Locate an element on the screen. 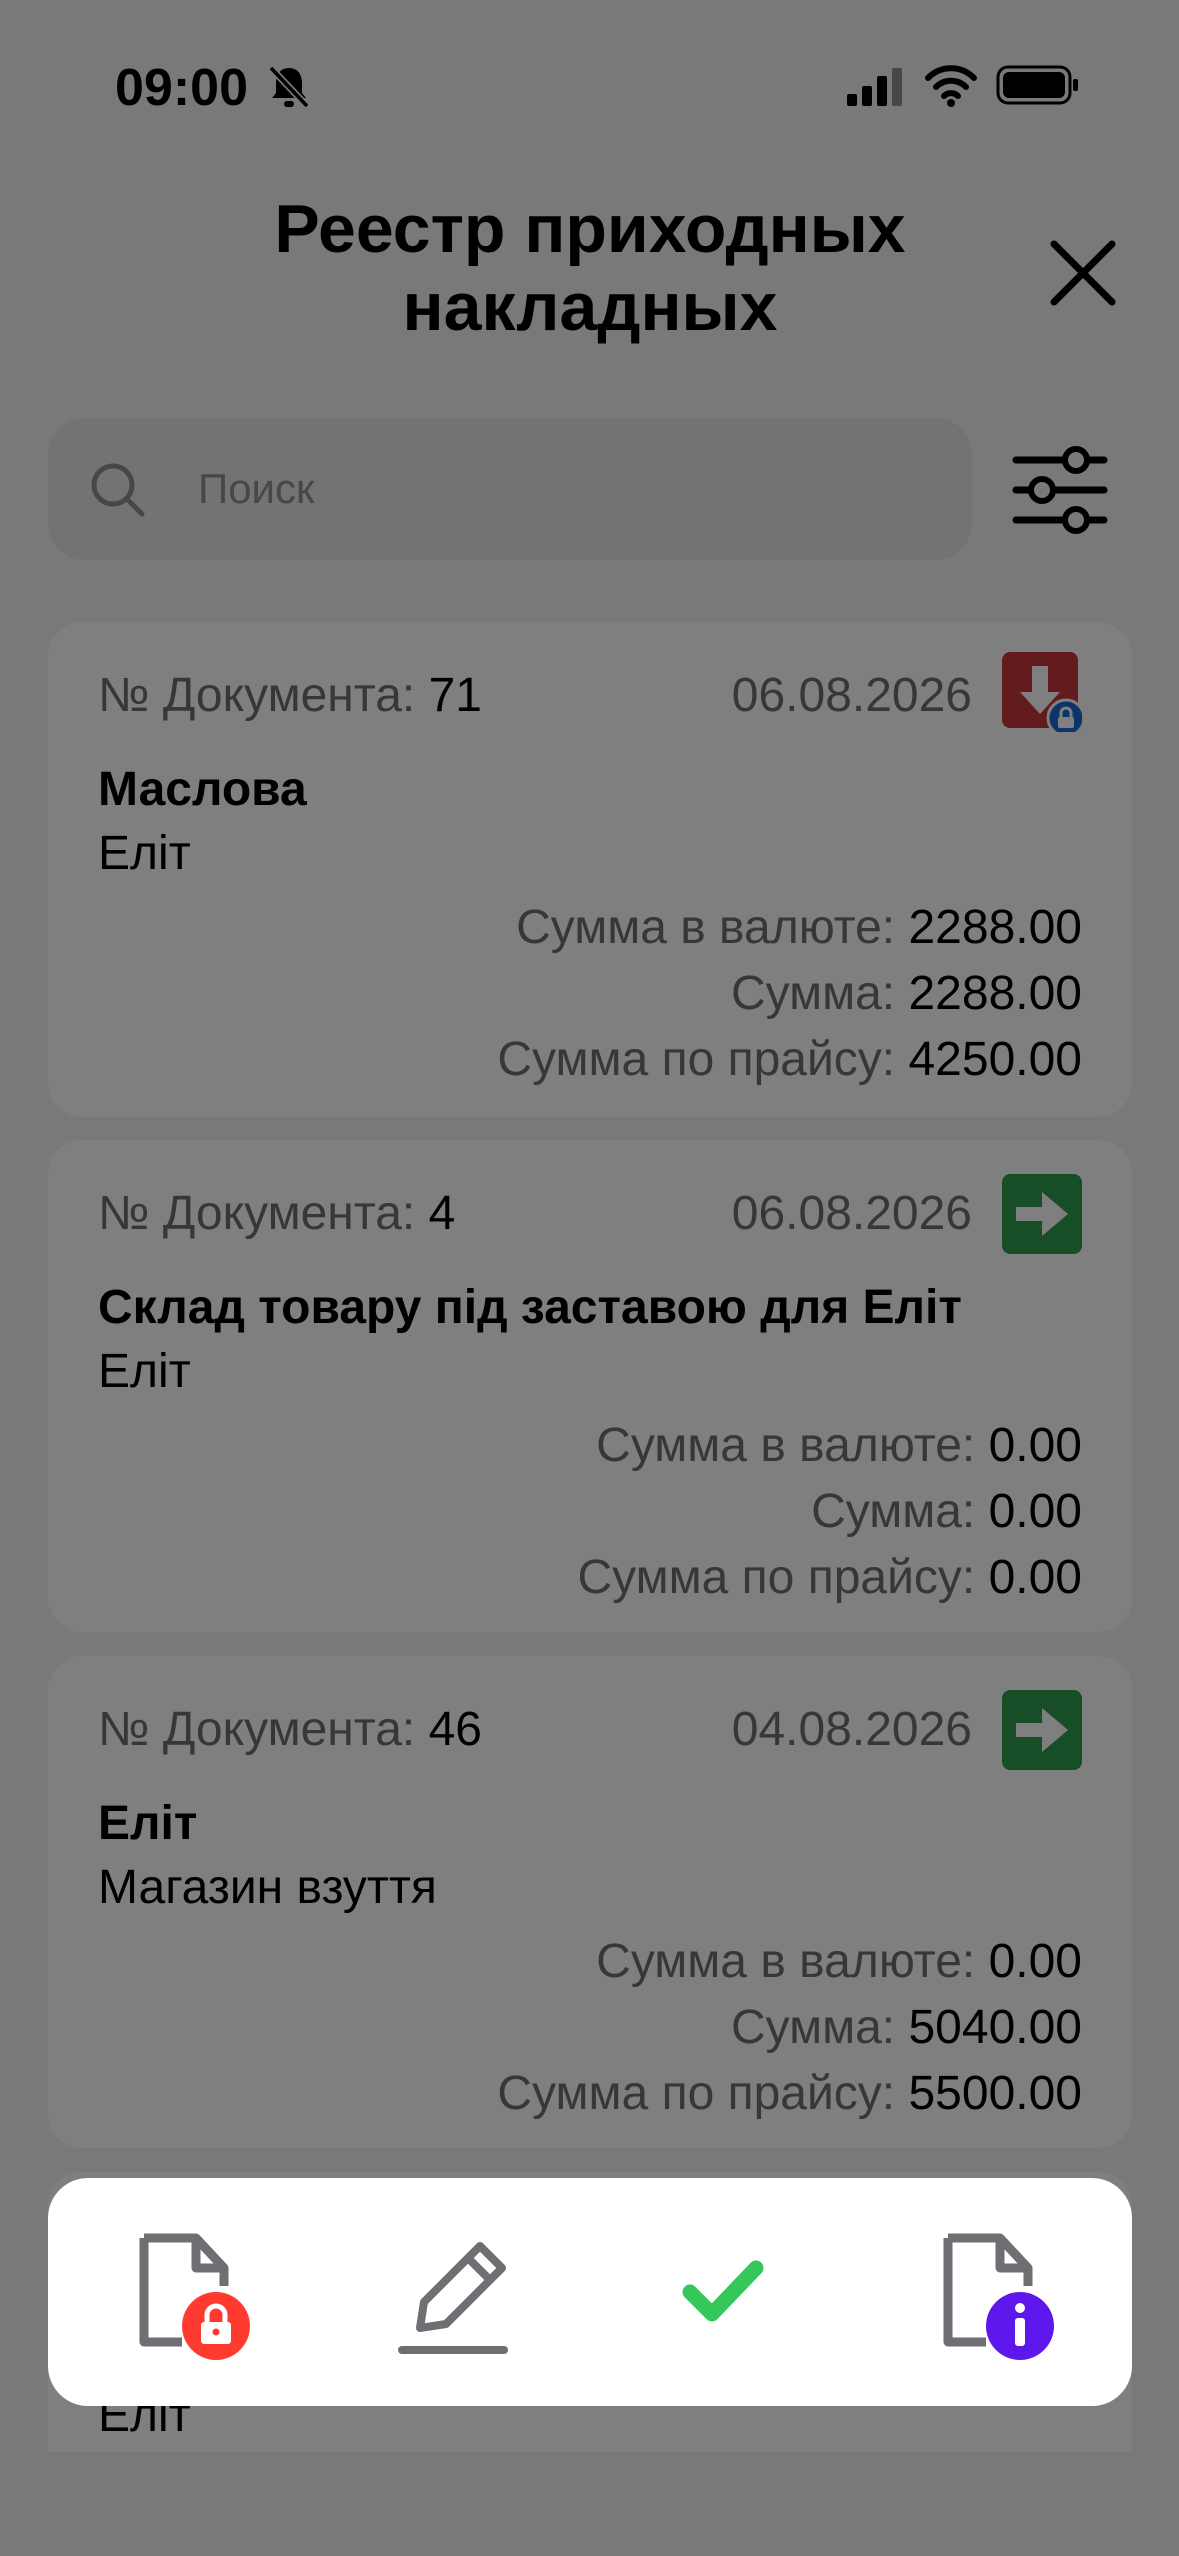 This screenshot has height=2556, width=1179. counterparty-name: Склад товару під заставою для Еліт is located at coordinates (530, 1307).